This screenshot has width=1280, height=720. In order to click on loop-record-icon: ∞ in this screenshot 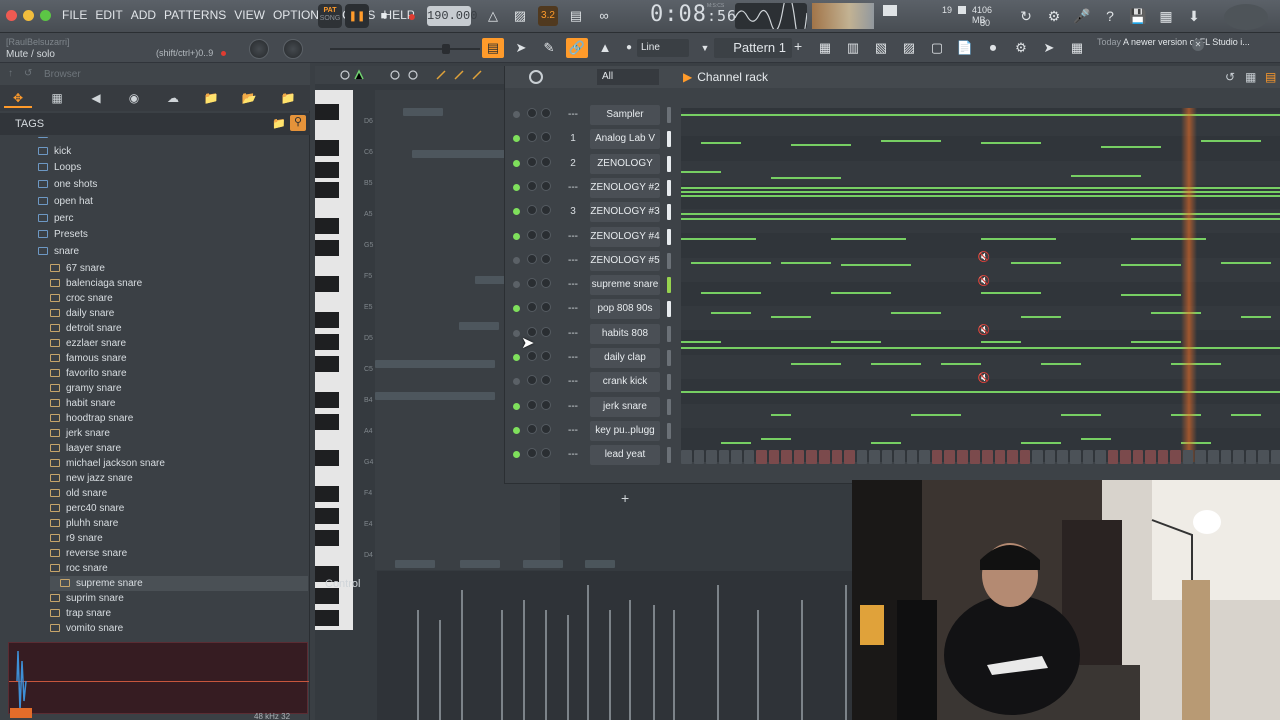, I will do `click(604, 16)`.